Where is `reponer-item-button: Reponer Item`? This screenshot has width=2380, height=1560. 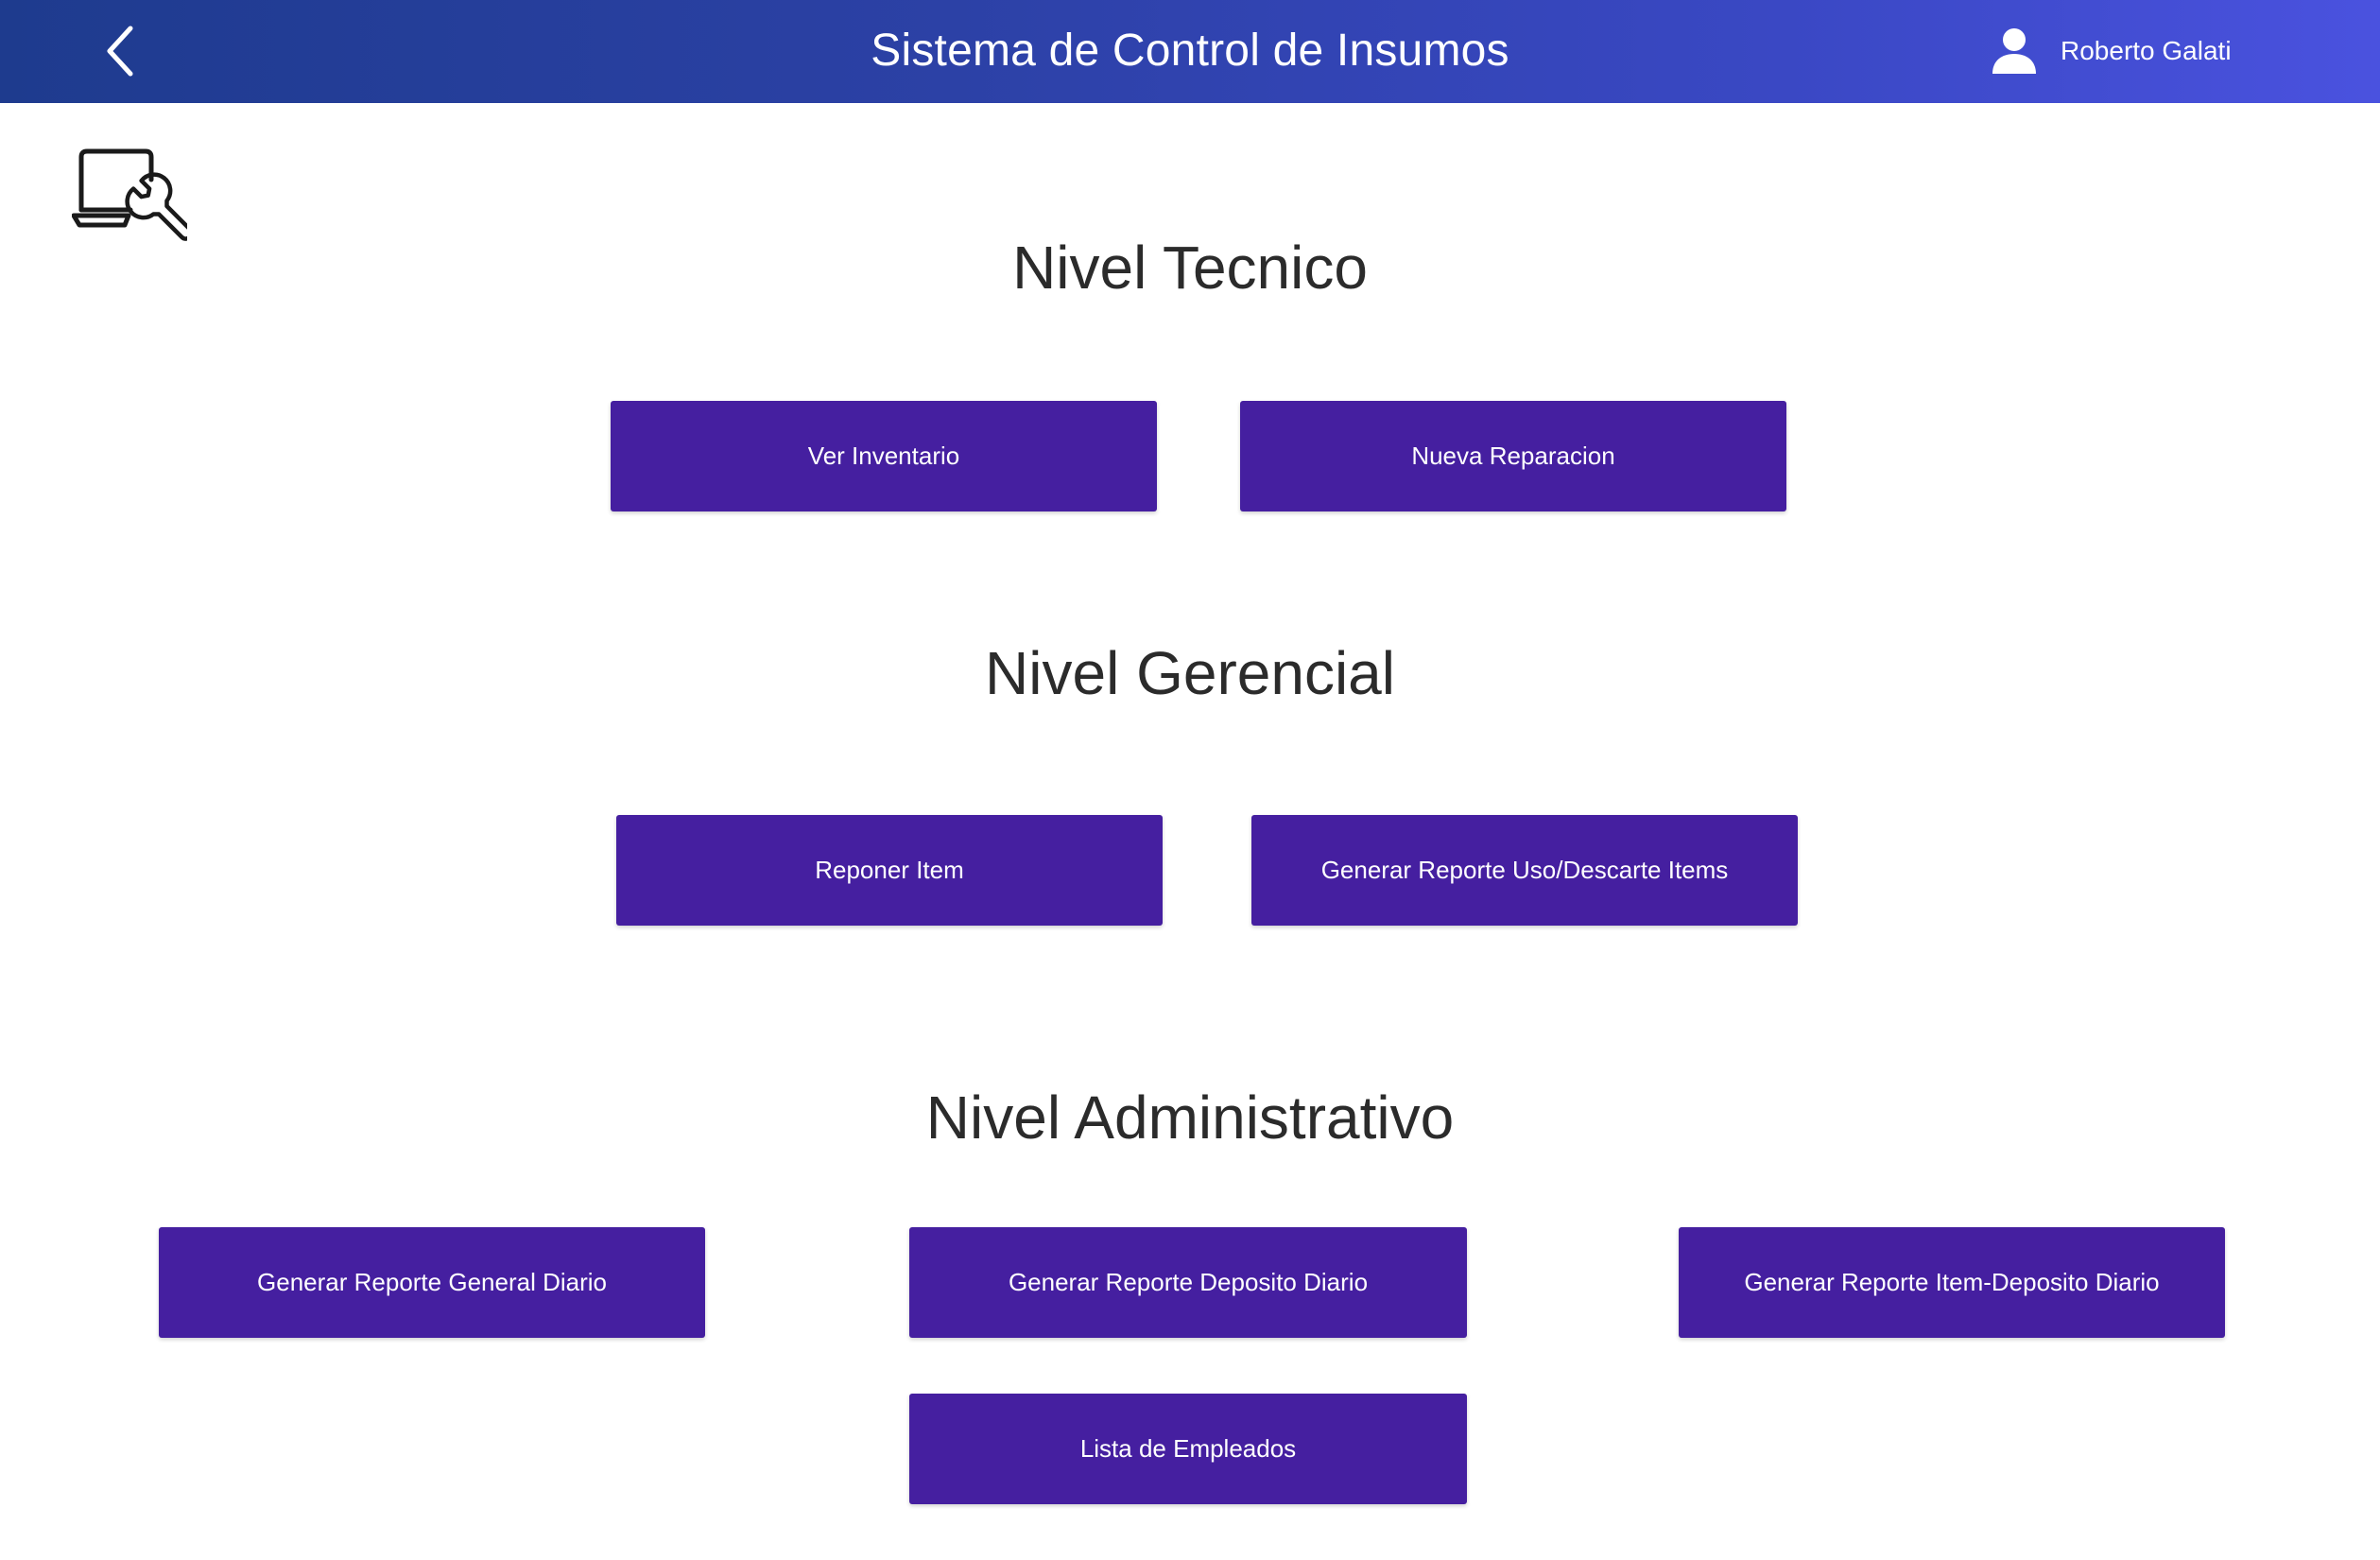
reponer-item-button: Reponer Item is located at coordinates (889, 870).